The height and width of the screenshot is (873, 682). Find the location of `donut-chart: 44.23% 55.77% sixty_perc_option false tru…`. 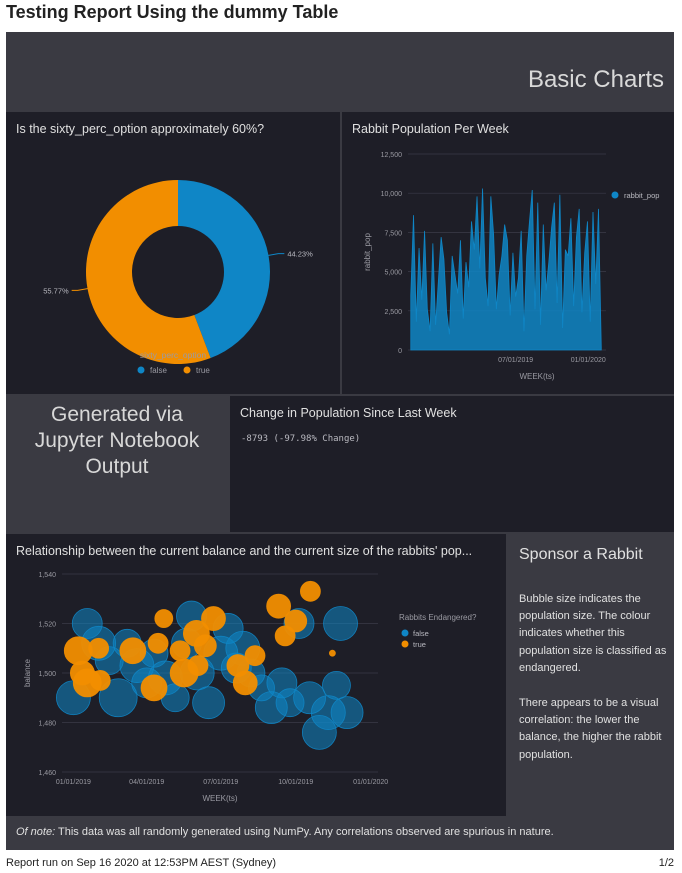

donut-chart: 44.23% 55.77% sixty_perc_option false tru… is located at coordinates (178, 277).